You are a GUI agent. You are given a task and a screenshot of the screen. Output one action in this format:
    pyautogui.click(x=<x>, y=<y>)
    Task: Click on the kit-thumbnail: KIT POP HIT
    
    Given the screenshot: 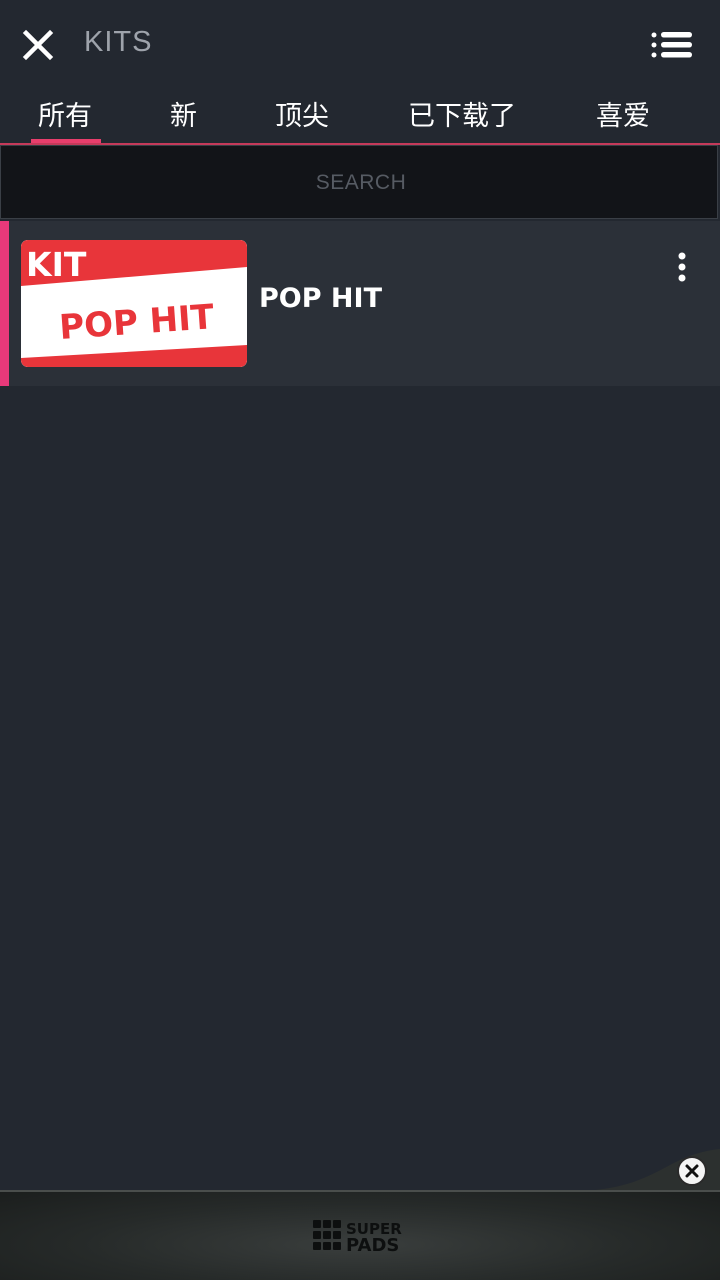 What is the action you would take?
    pyautogui.click(x=134, y=303)
    